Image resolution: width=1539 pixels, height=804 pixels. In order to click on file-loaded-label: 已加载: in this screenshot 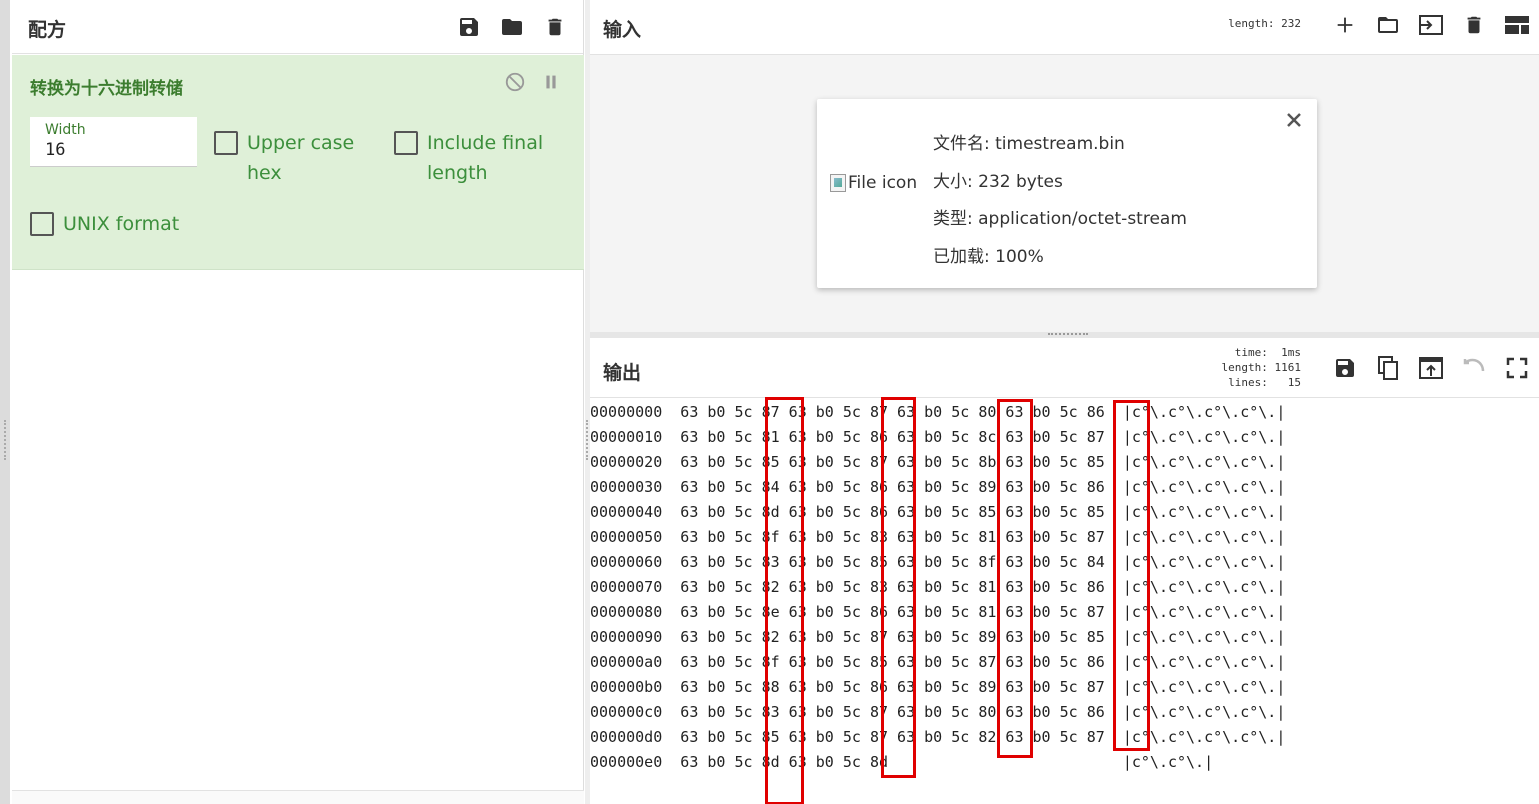, I will do `click(961, 256)`.